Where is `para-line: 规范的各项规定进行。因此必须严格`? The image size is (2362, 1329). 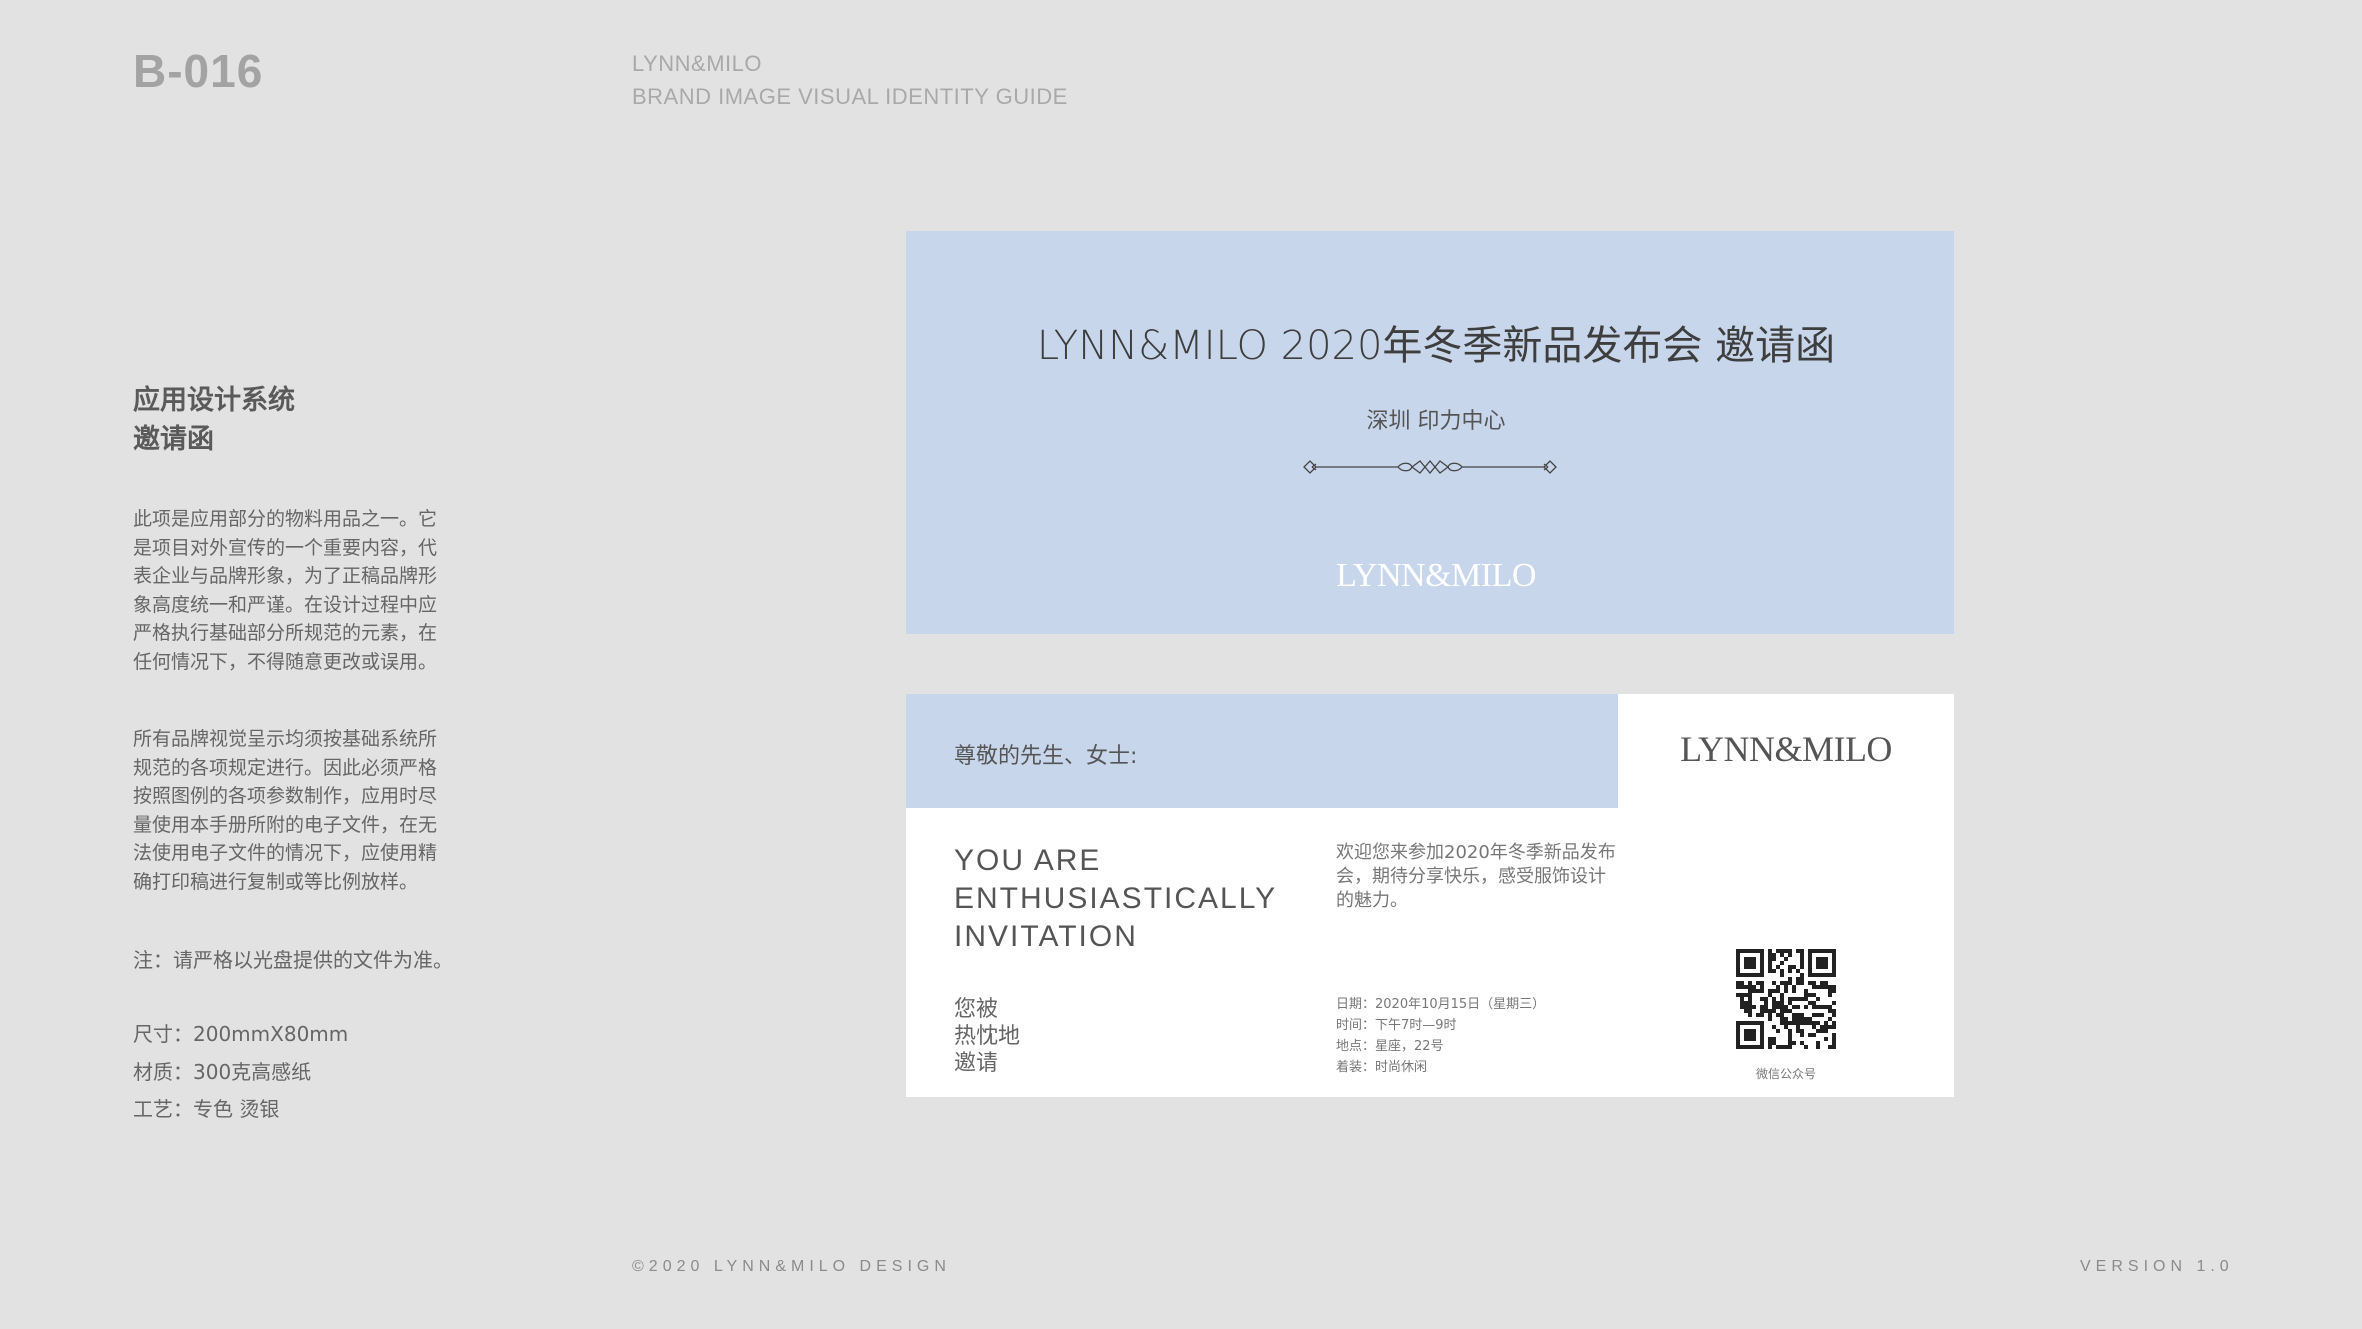 para-line: 规范的各项规定进行。因此必须严格 is located at coordinates (285, 767).